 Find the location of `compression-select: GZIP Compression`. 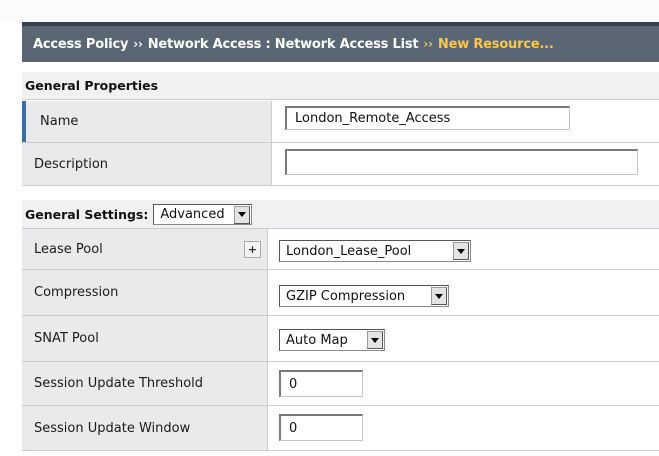

compression-select: GZIP Compression is located at coordinates (364, 296).